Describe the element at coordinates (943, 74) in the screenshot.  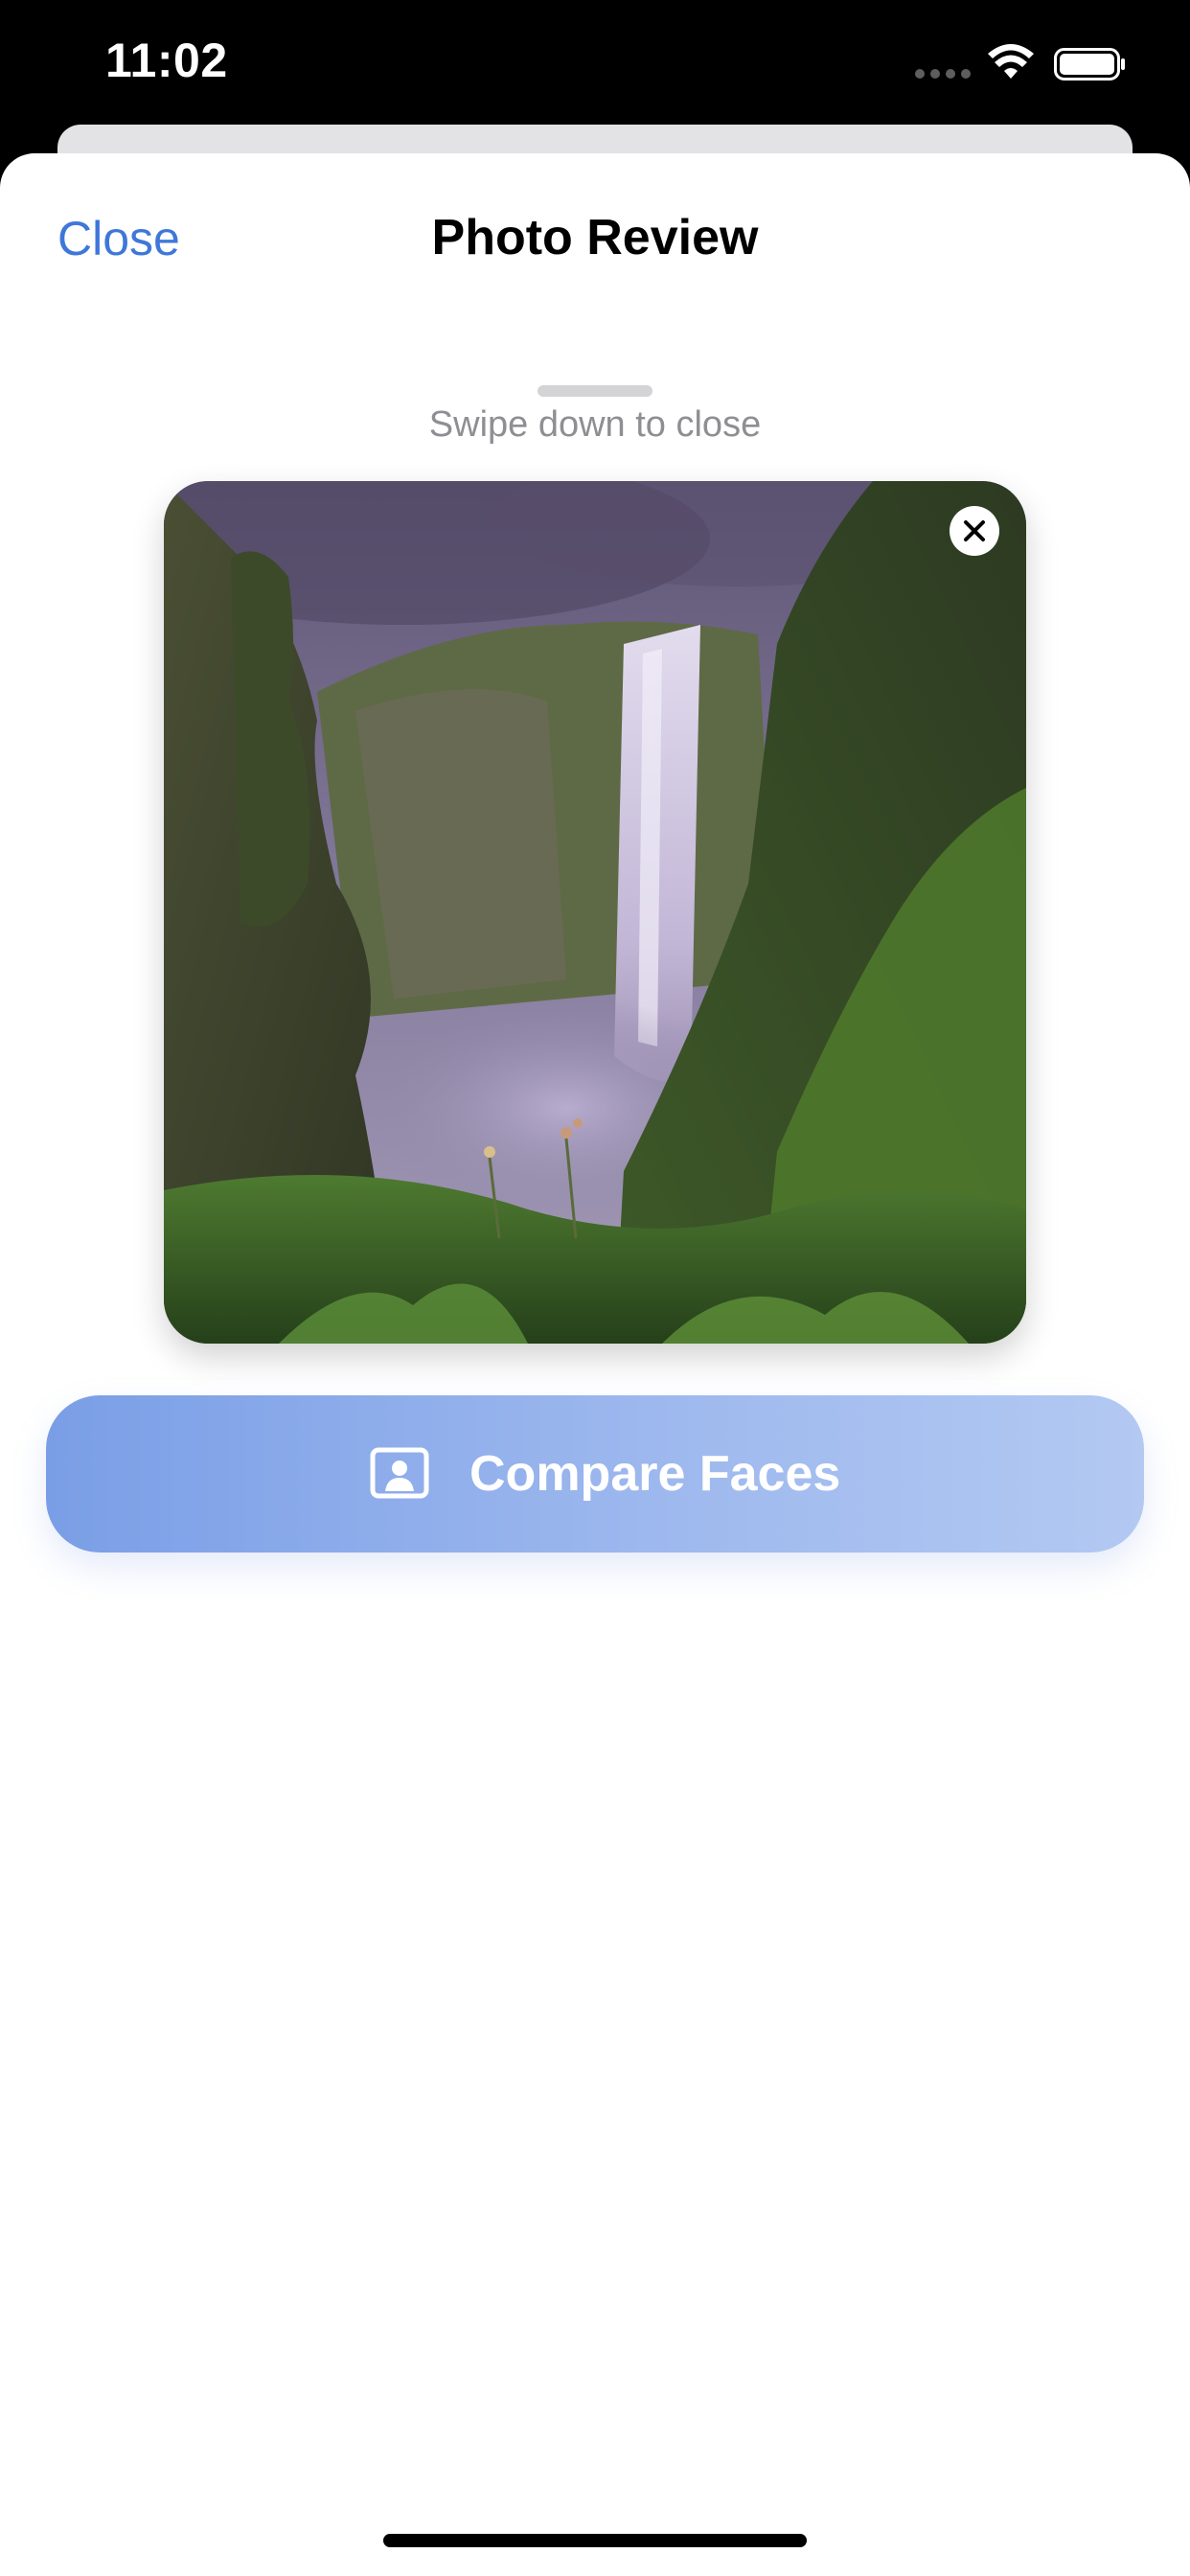
I see `signal-icon` at that location.